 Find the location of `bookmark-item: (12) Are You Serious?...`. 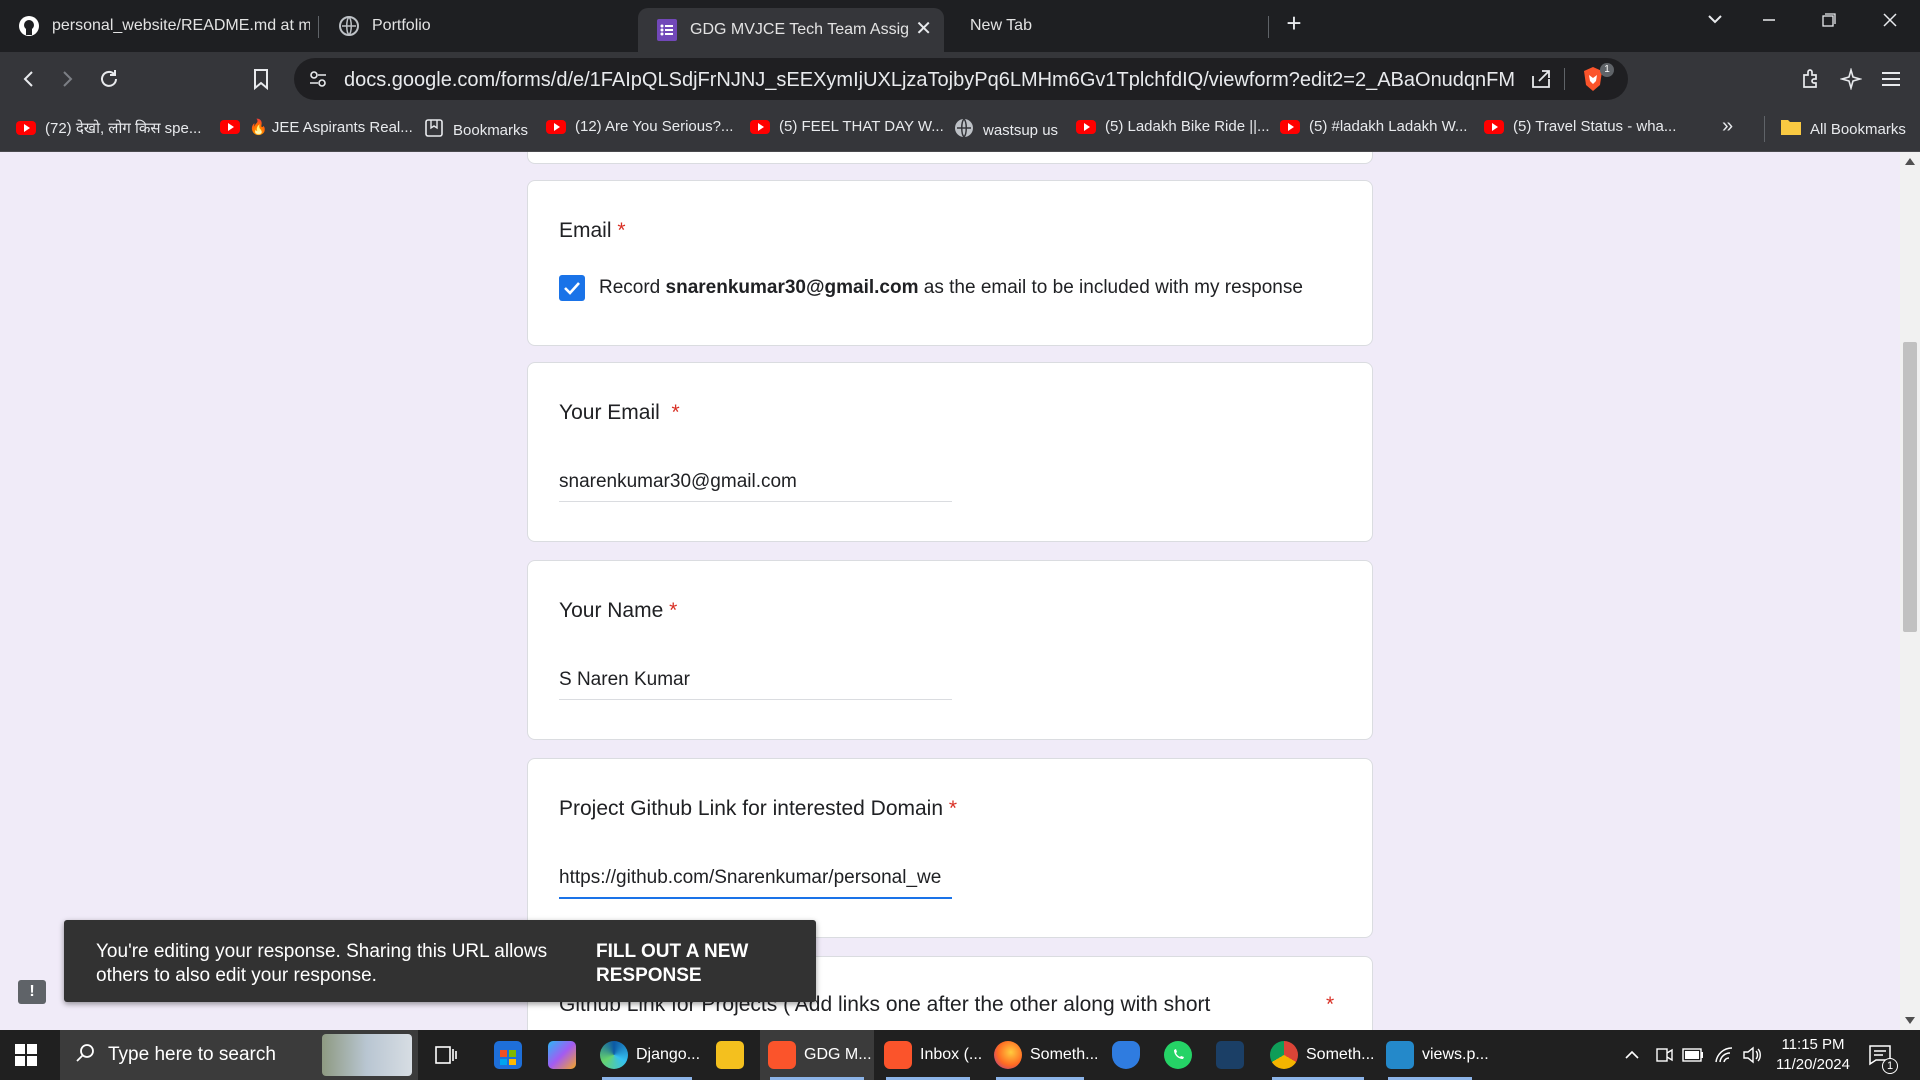

bookmark-item: (12) Are You Serious?... is located at coordinates (639, 126).